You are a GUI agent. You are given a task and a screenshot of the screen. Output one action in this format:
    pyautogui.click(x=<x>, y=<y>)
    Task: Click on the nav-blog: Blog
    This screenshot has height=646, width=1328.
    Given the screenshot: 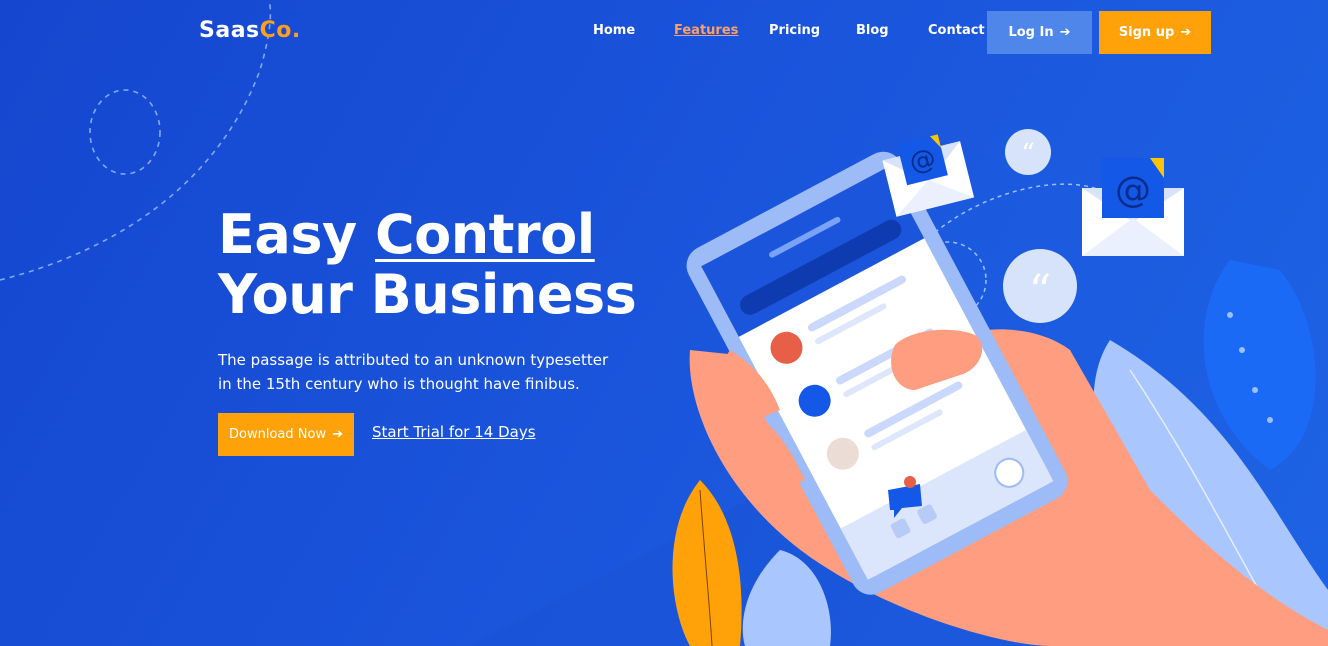 What is the action you would take?
    pyautogui.click(x=872, y=30)
    